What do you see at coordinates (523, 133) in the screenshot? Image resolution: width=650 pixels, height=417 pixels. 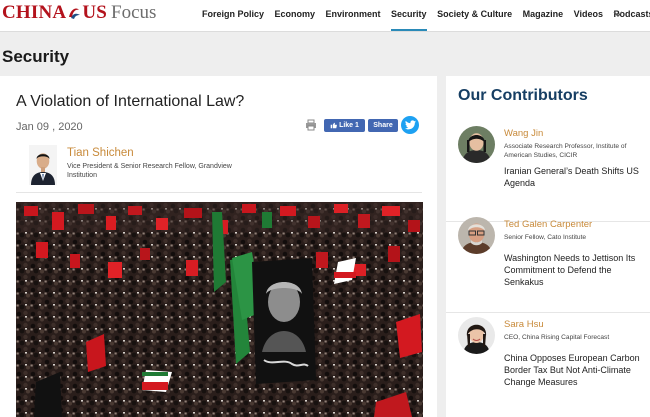 I see `contributor-name: Wang Jin` at bounding box center [523, 133].